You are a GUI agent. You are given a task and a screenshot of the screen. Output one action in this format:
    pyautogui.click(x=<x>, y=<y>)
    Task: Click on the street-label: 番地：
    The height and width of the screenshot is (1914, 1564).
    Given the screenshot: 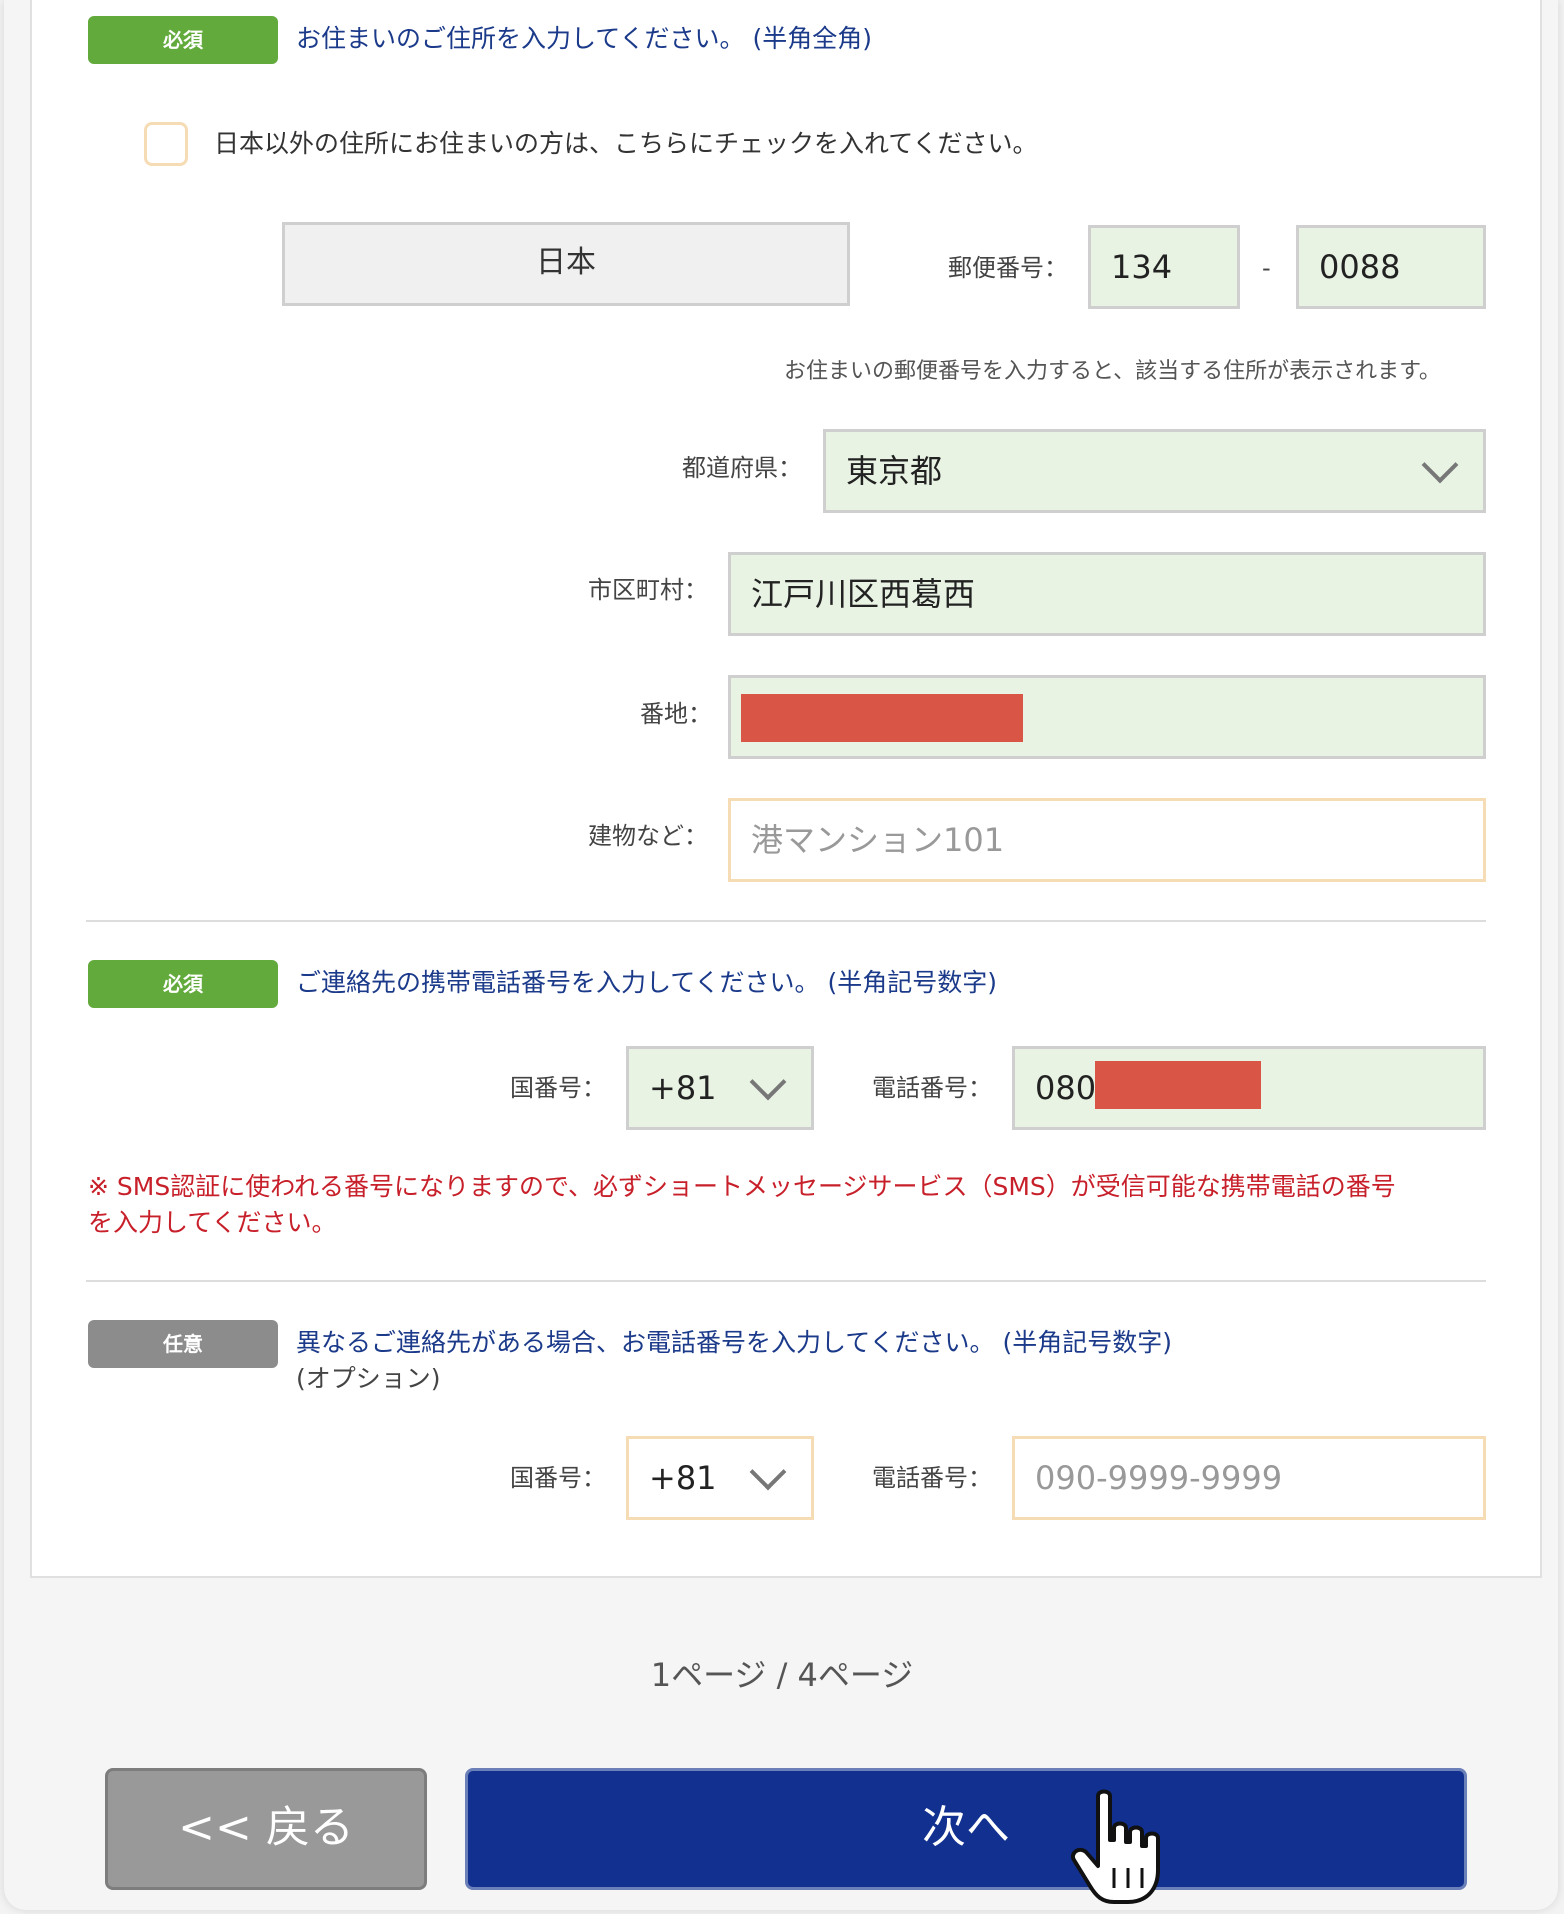 What is the action you would take?
    pyautogui.click(x=676, y=714)
    